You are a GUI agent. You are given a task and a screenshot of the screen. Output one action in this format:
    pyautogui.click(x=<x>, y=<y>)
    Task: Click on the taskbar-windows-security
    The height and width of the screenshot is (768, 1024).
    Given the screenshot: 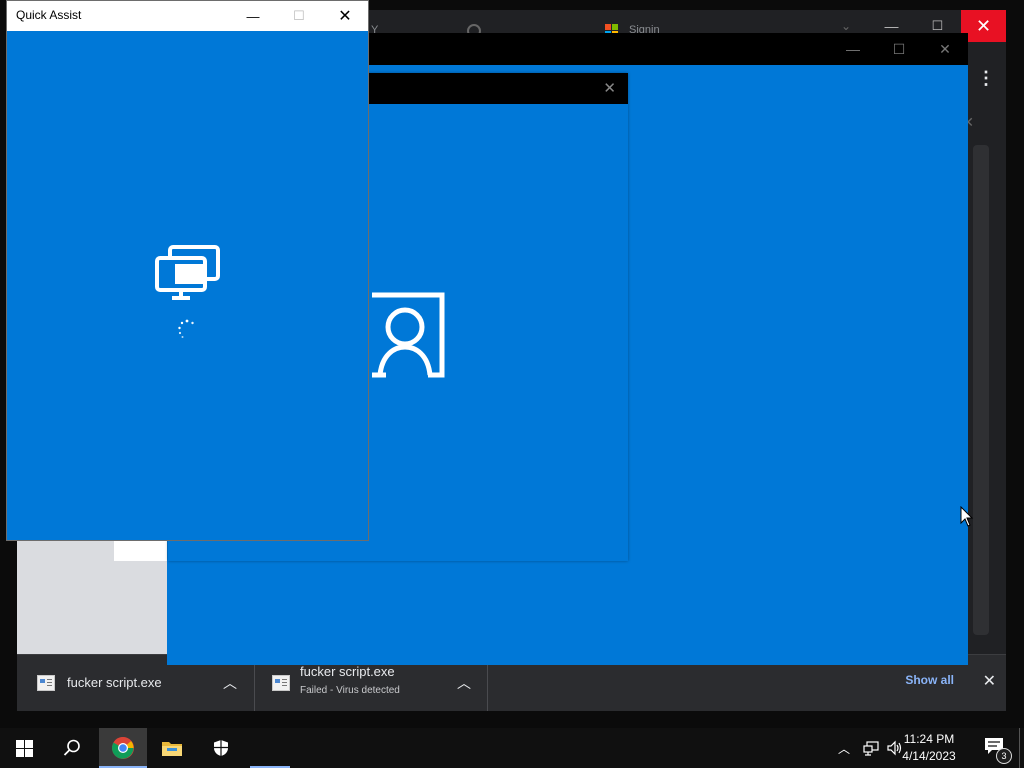 What is the action you would take?
    pyautogui.click(x=221, y=748)
    